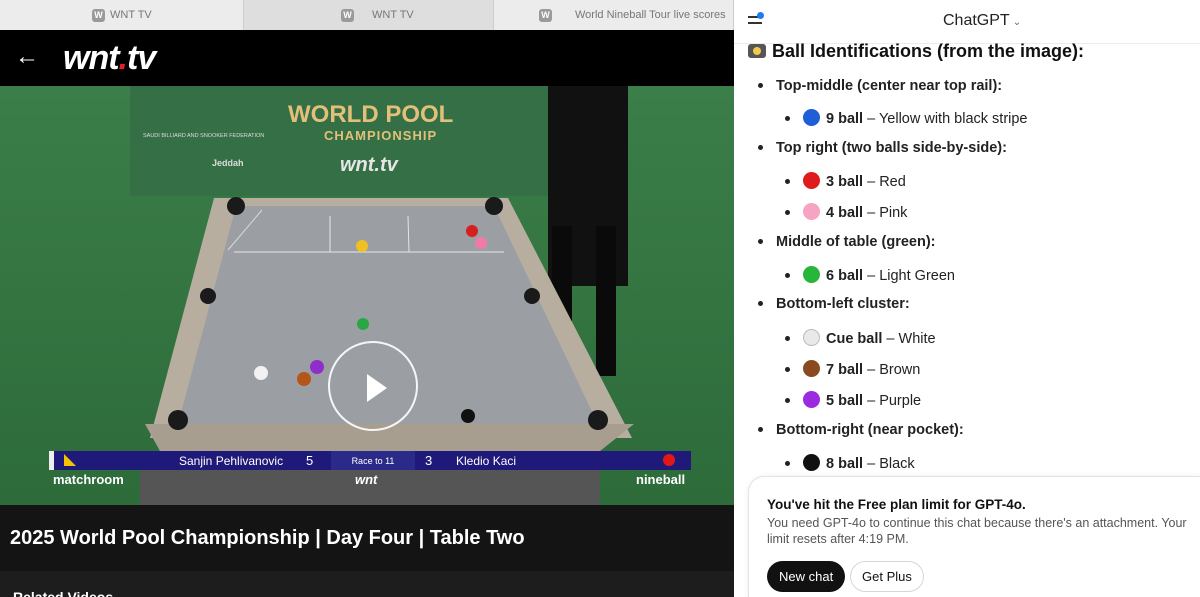 The width and height of the screenshot is (1200, 597). I want to click on player-1-score: 5, so click(310, 460).